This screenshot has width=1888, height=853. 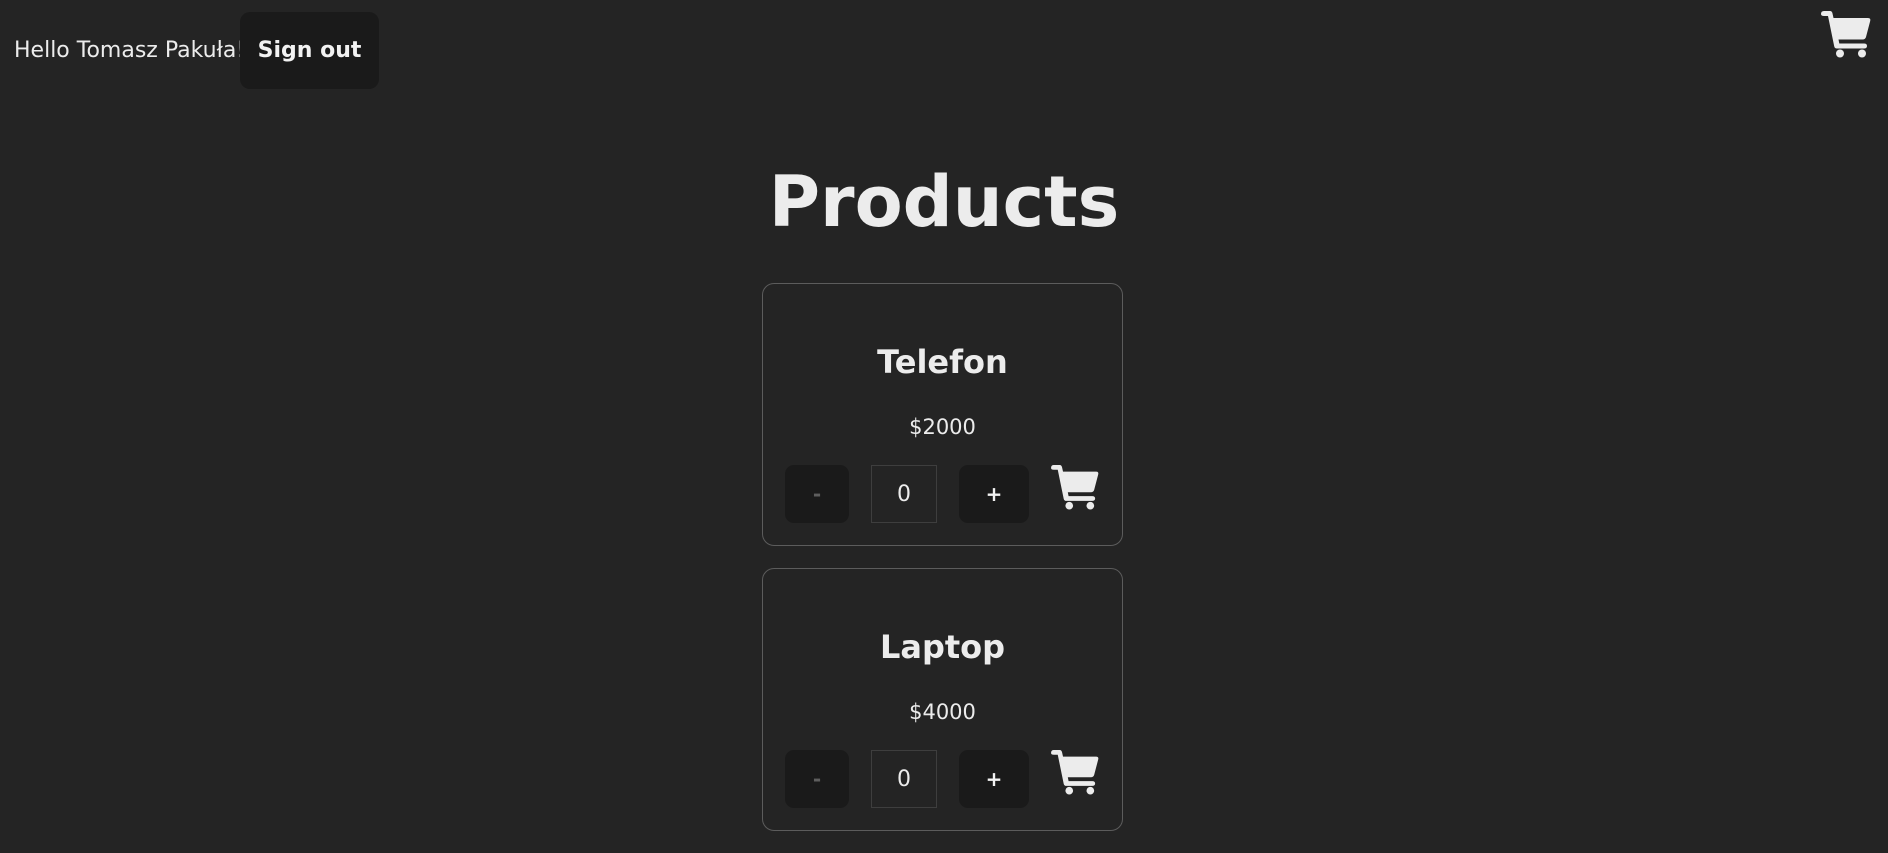 I want to click on product-card-telefon: Telefon $2000 - +, so click(x=942, y=414).